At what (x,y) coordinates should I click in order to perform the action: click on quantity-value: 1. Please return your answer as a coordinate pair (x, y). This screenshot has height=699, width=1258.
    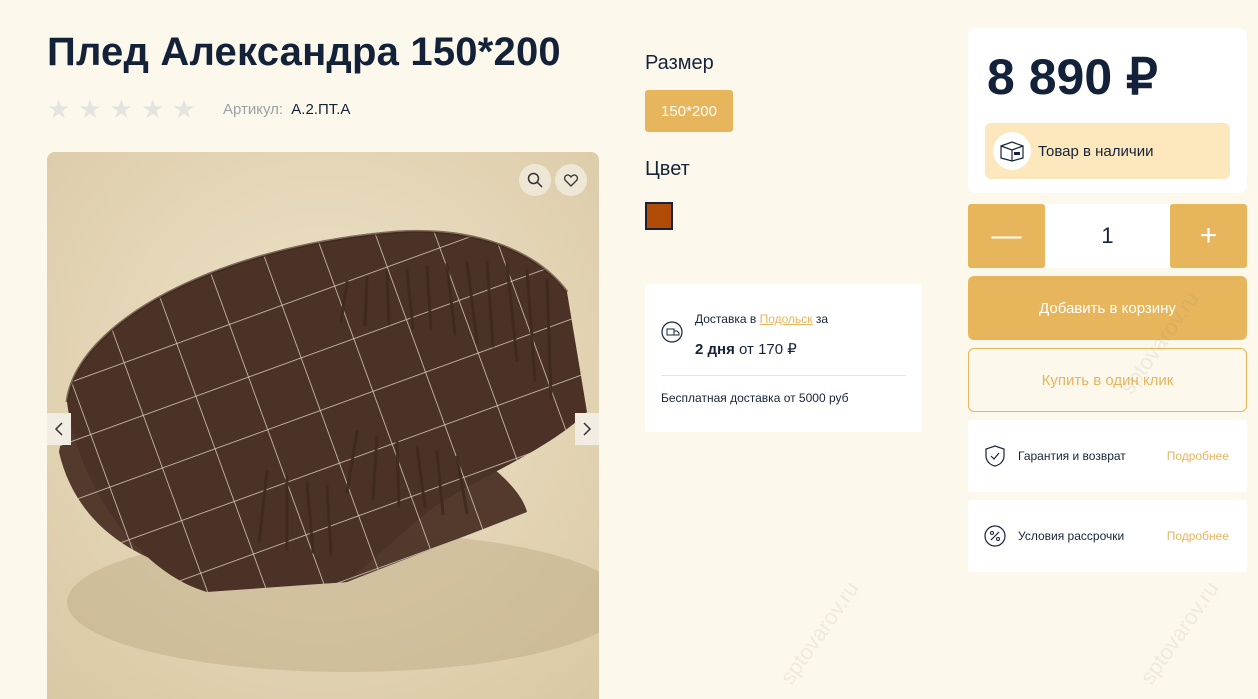
    Looking at the image, I should click on (1107, 236).